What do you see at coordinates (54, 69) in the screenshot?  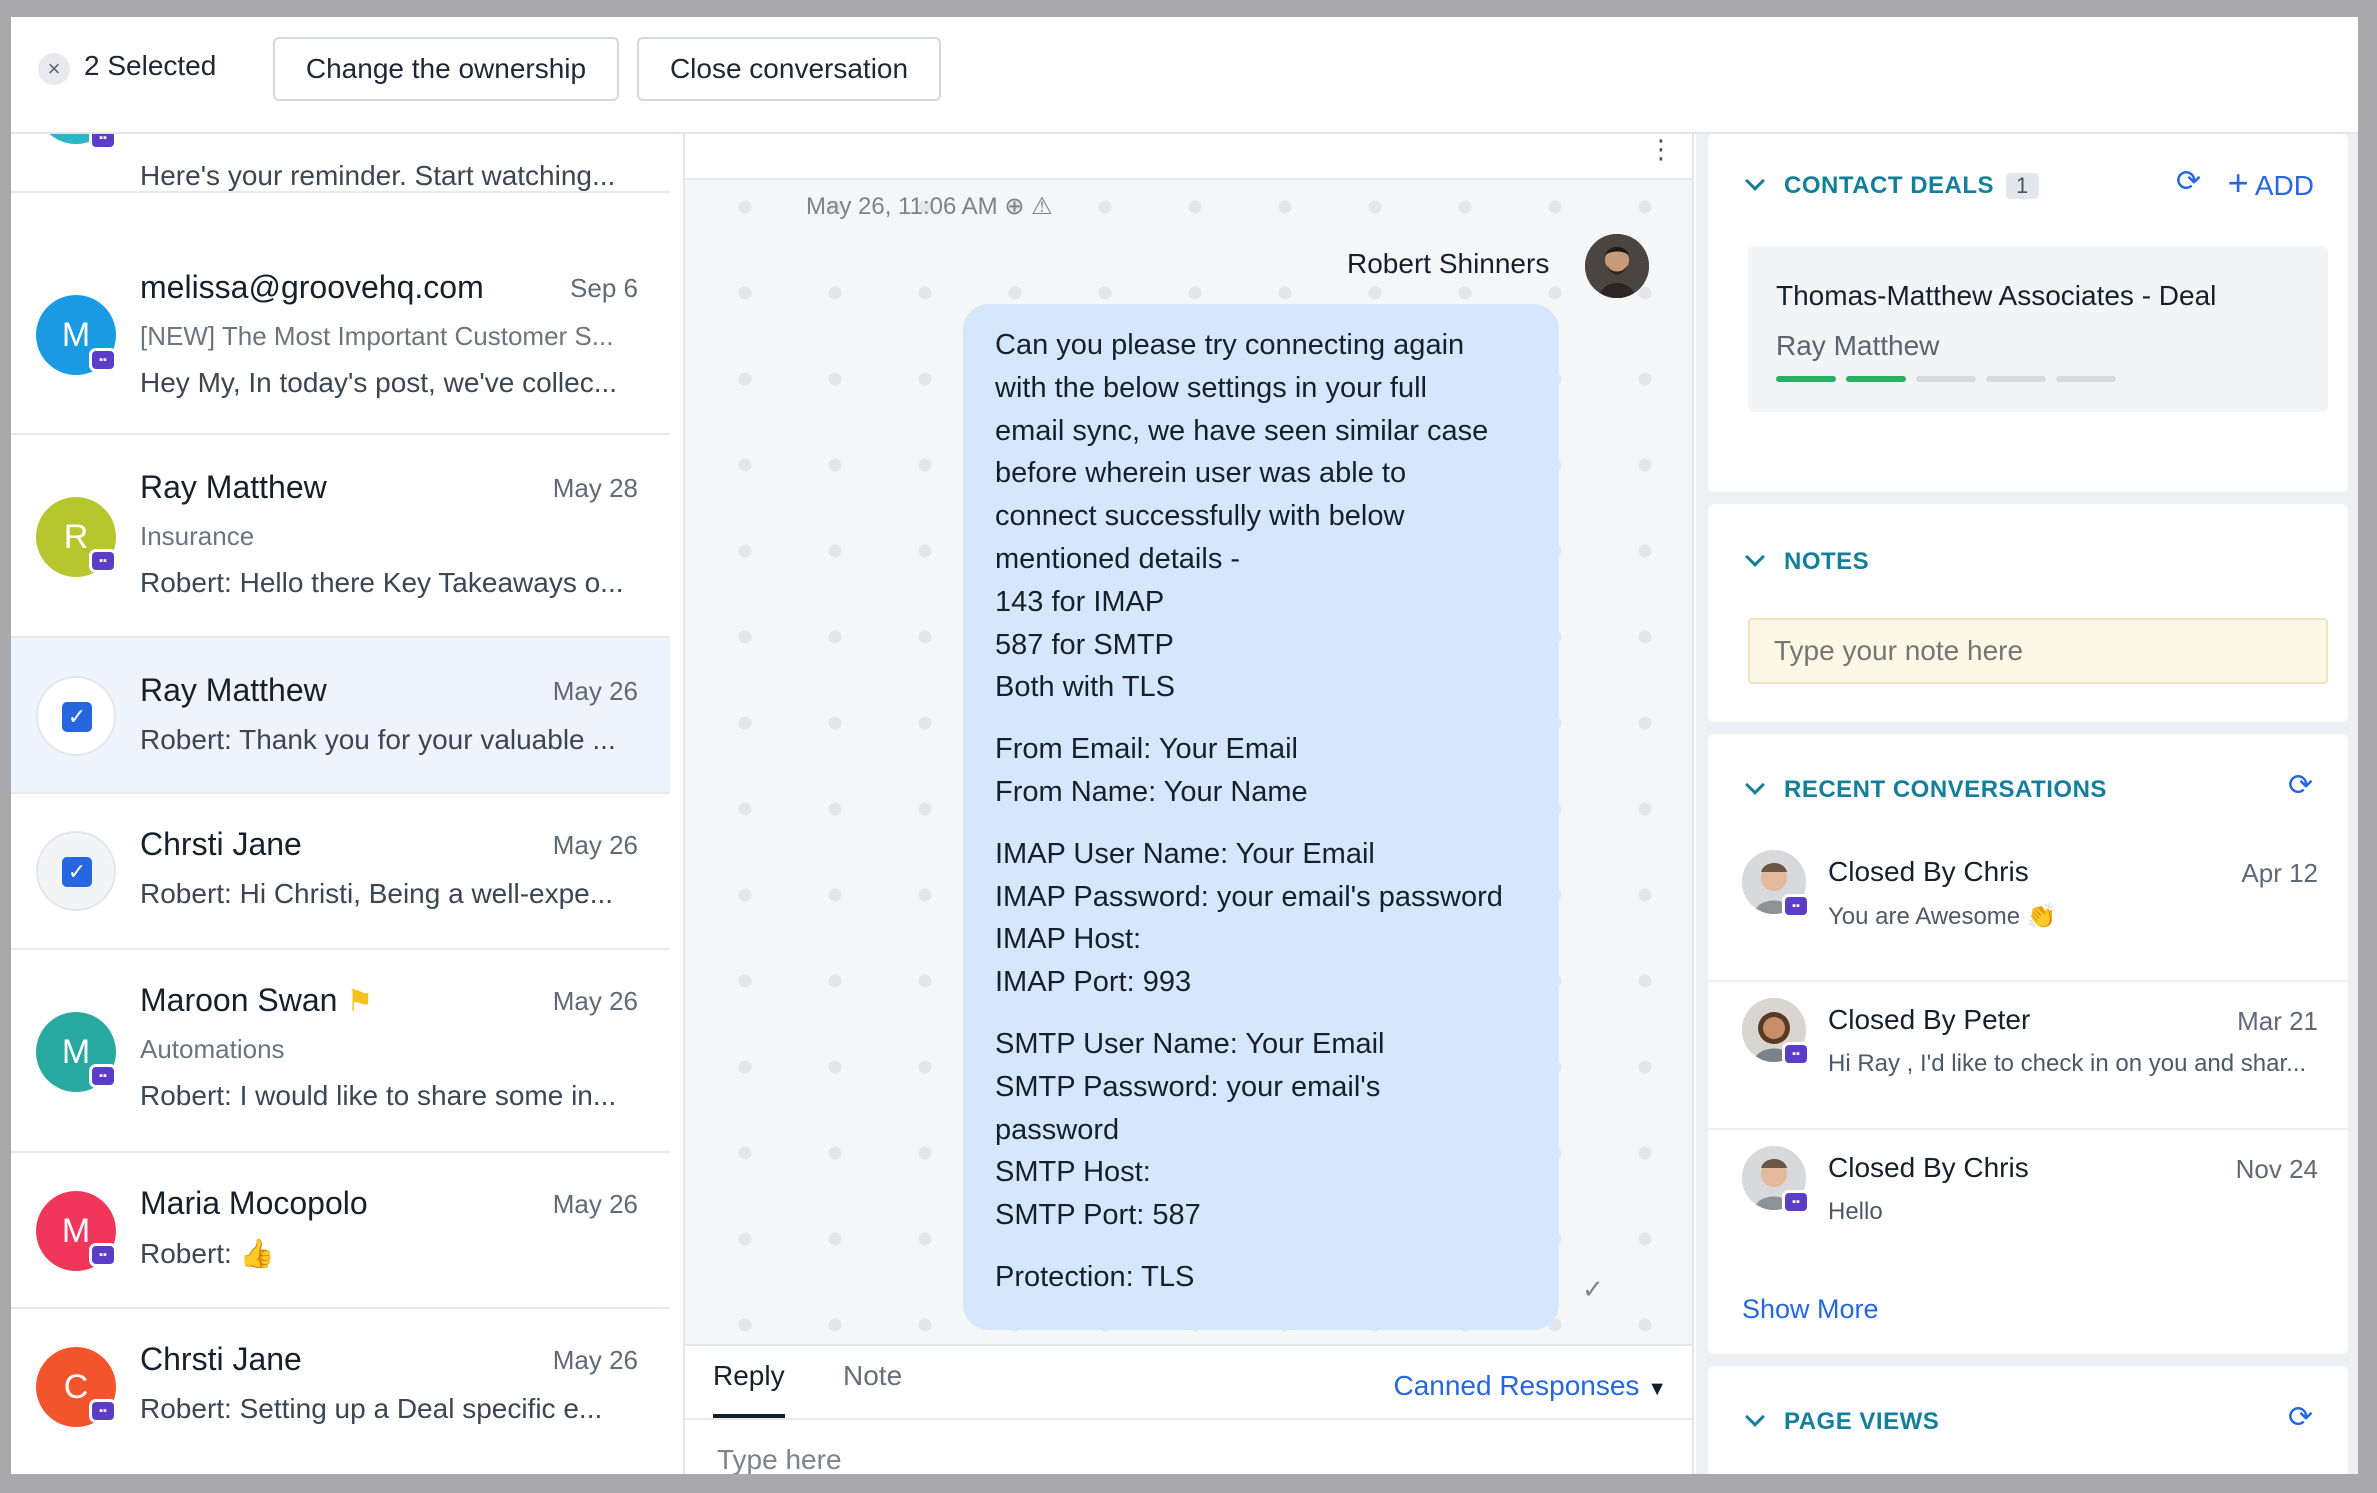 I see `clear-selection-icon: ×` at bounding box center [54, 69].